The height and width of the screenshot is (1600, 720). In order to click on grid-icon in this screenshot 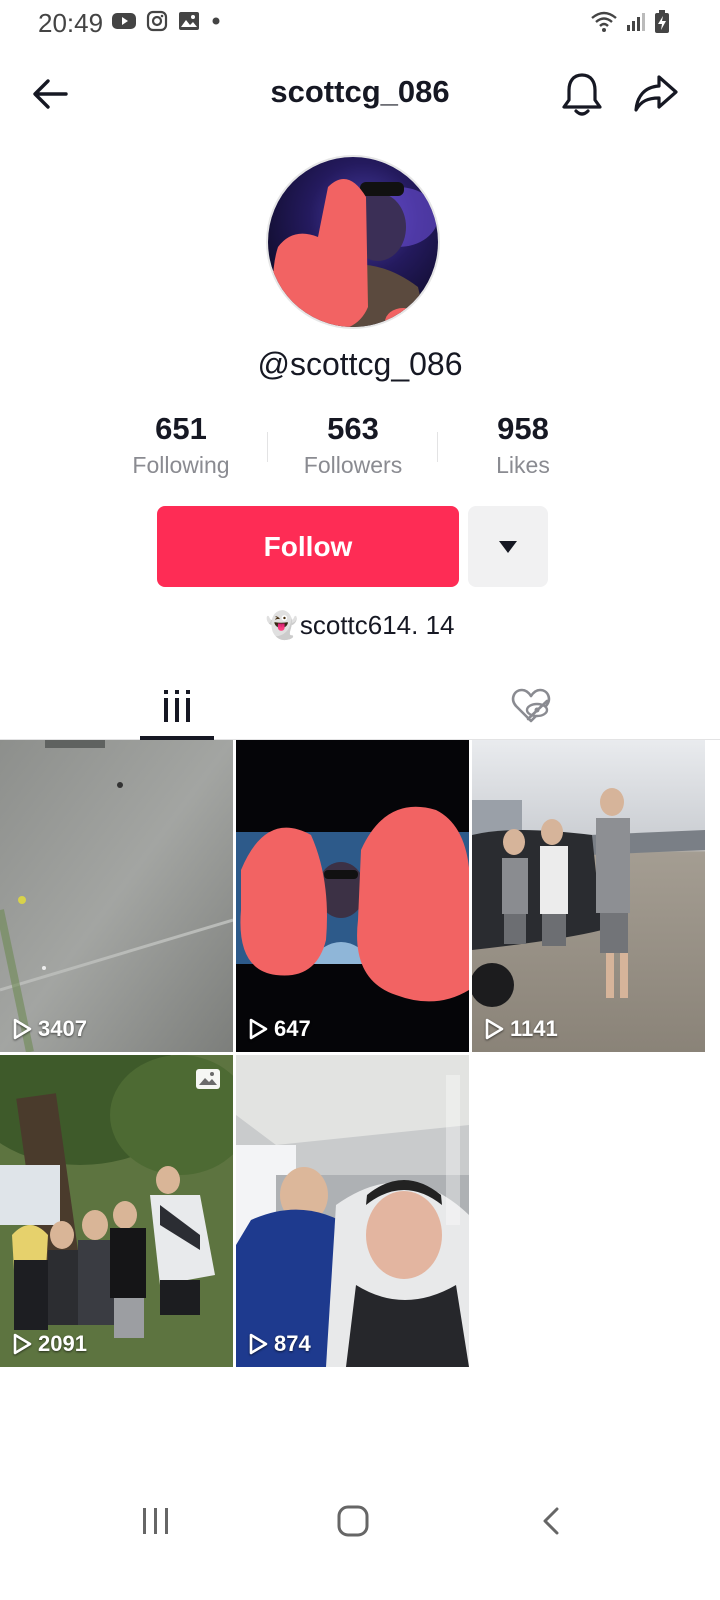, I will do `click(177, 706)`.